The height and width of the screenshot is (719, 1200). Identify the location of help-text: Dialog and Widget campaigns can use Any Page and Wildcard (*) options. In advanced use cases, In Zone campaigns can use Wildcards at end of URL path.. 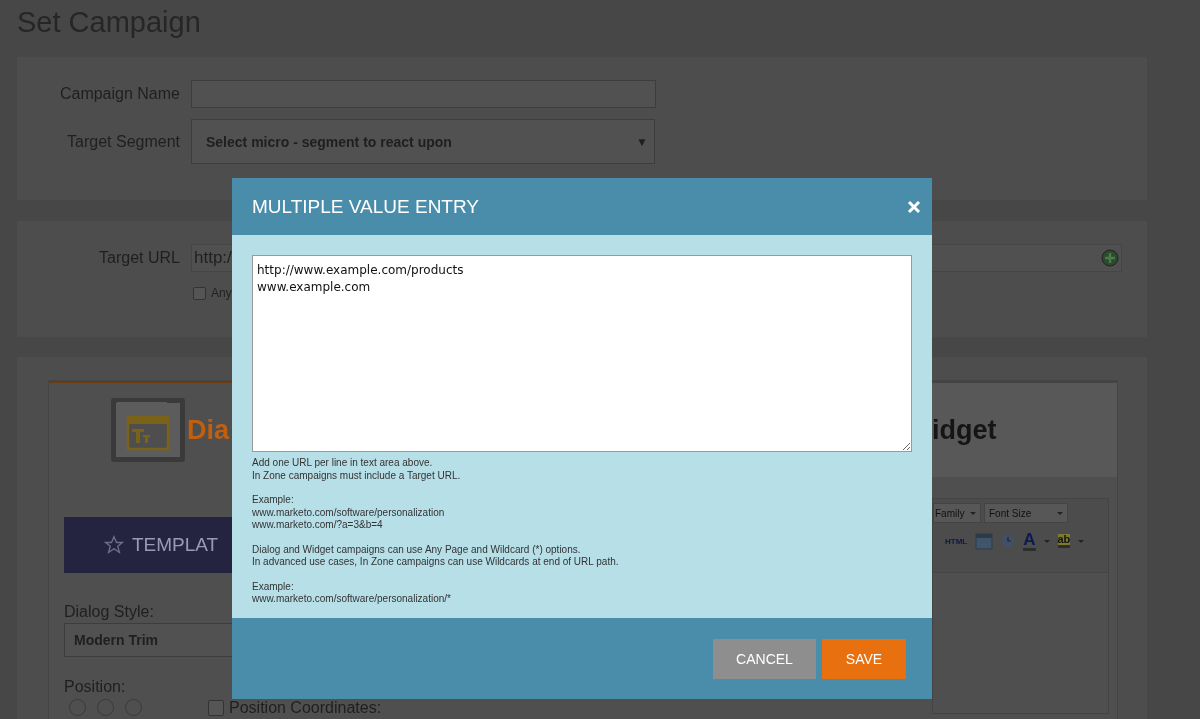
(436, 556).